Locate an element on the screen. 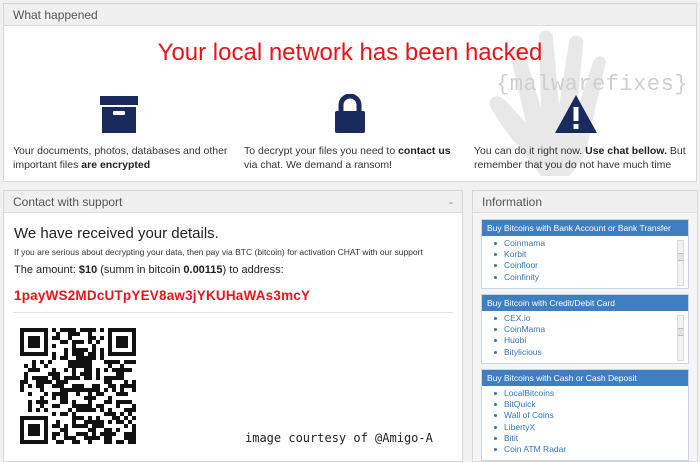 This screenshot has height=462, width=700. btc-address: 1payWS2MDcUTpYEV8aw3jYKUHaWAs3mcY is located at coordinates (162, 295).